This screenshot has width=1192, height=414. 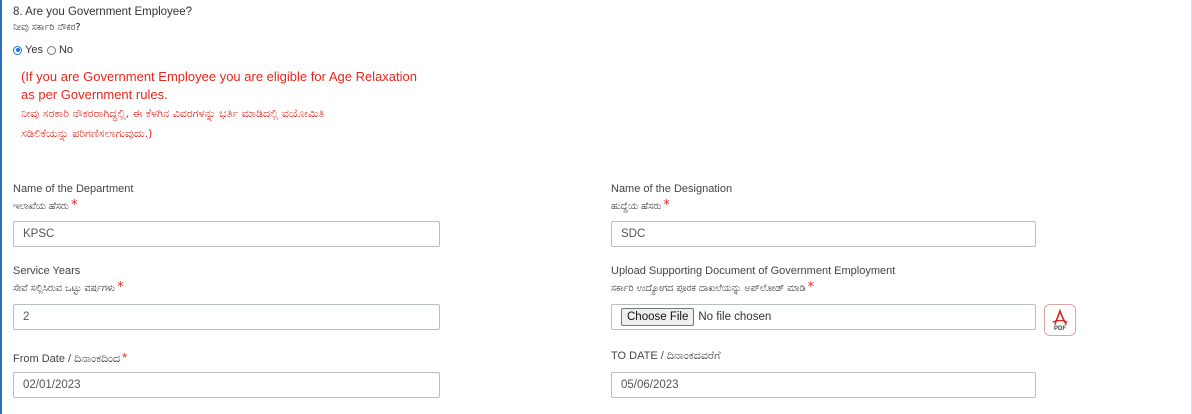 What do you see at coordinates (17, 50) in the screenshot?
I see `radio-yes` at bounding box center [17, 50].